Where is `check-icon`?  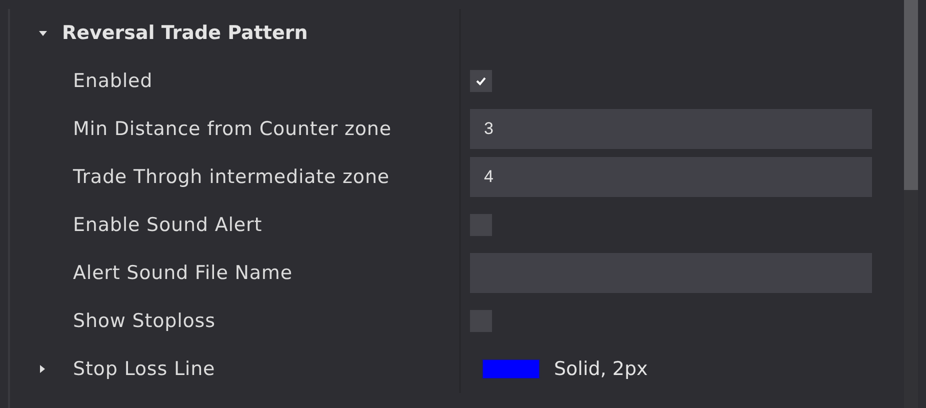
check-icon is located at coordinates (481, 81).